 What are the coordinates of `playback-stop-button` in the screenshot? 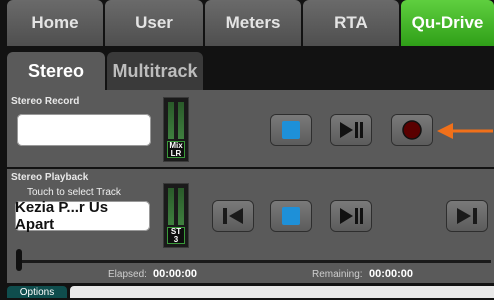 It's located at (291, 216).